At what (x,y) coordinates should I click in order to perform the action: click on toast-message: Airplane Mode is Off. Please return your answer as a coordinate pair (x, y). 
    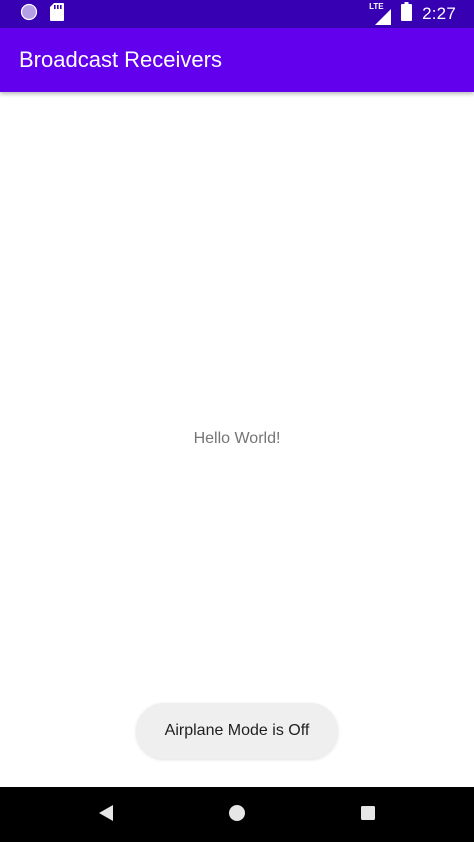
    Looking at the image, I should click on (237, 731).